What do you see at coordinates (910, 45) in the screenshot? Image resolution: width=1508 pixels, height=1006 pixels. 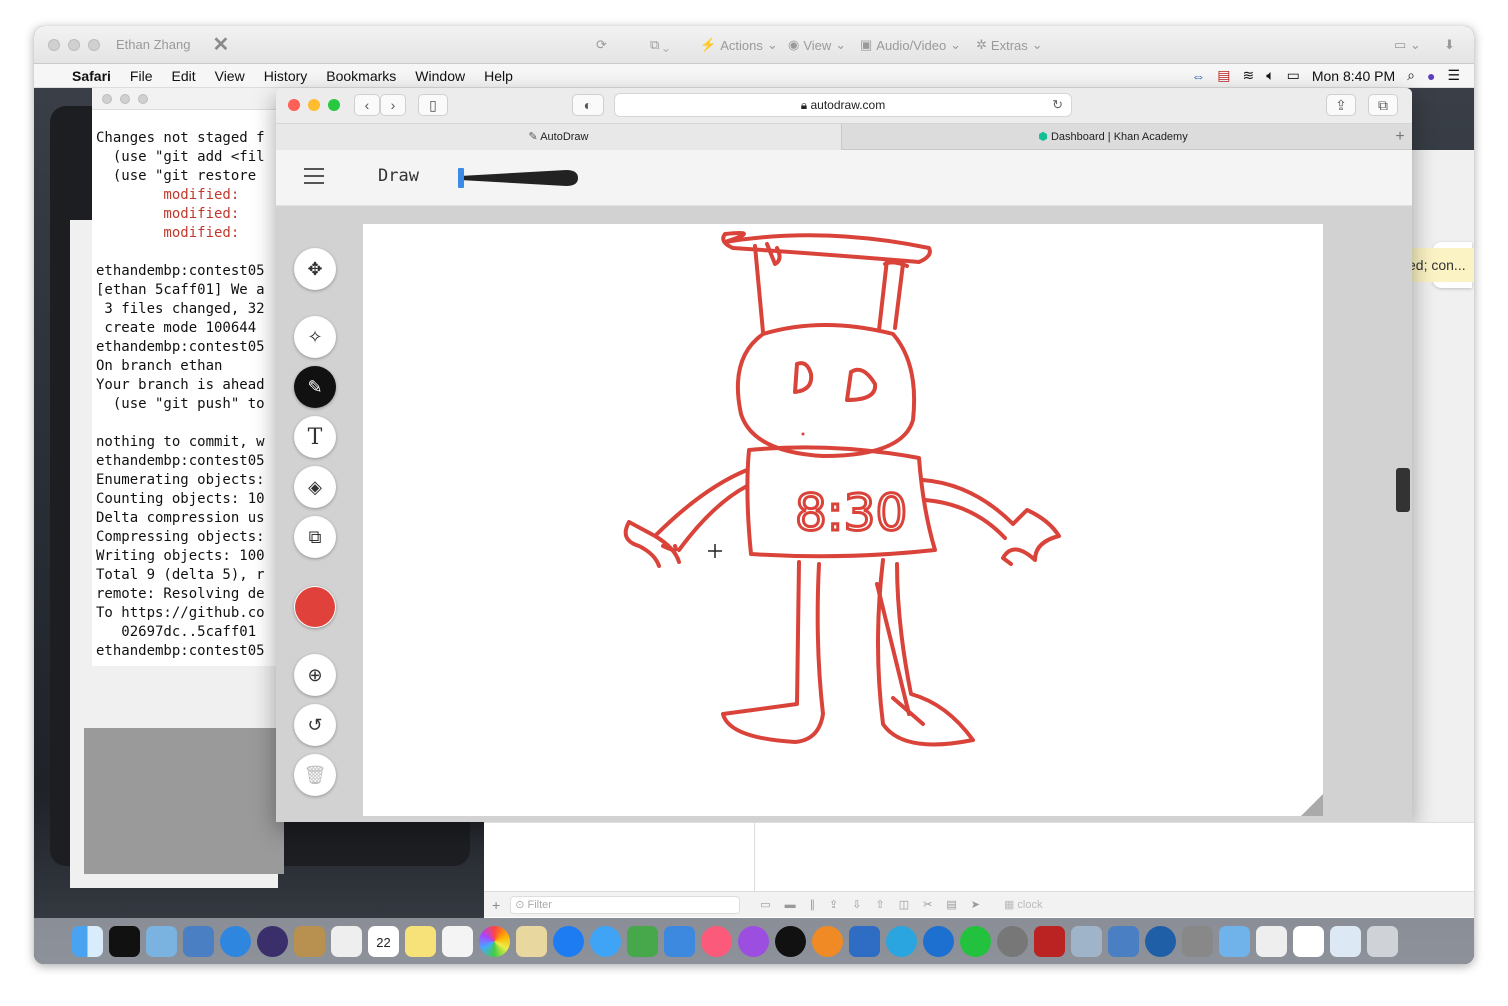 I see `audio-video-menu: ▣ Audio/Video ⌄` at bounding box center [910, 45].